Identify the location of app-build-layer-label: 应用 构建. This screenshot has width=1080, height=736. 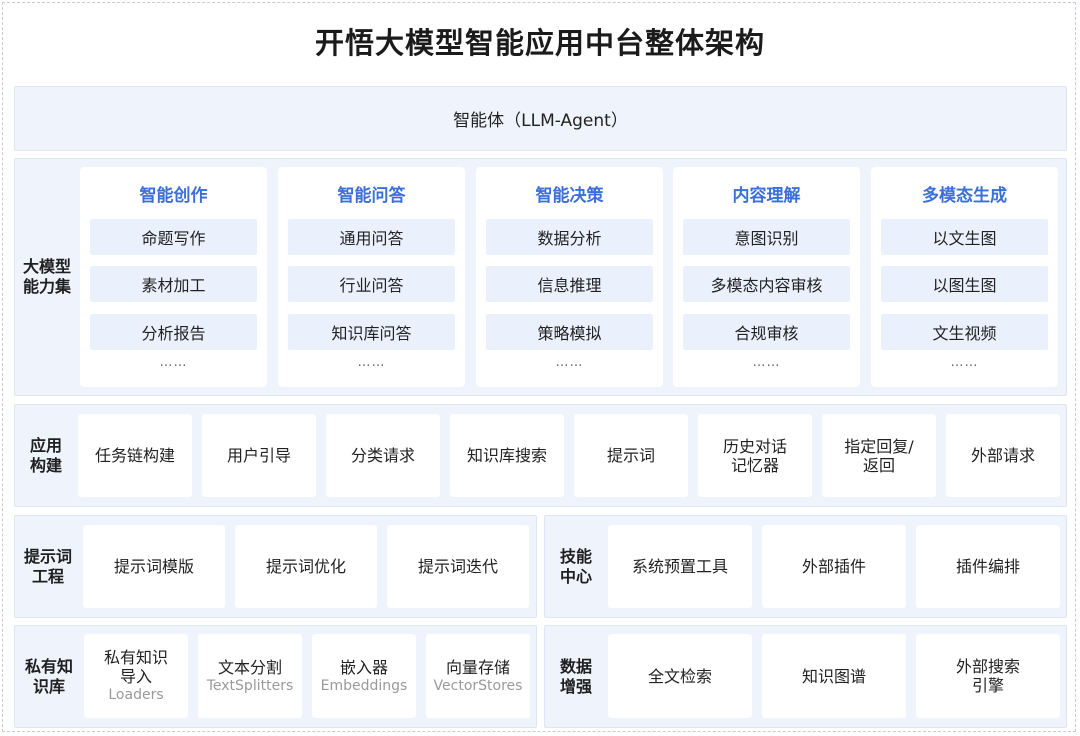
(45, 455).